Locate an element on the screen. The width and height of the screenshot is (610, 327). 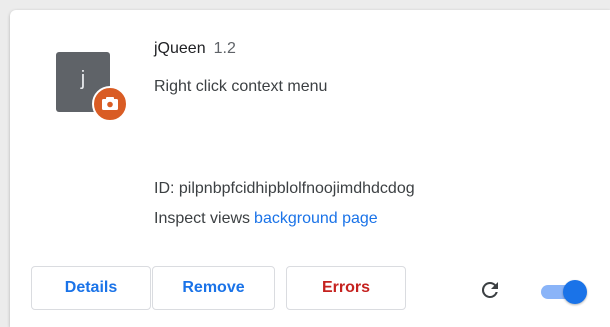
extension-id: ID: pilpnbpfcidhipblolfnoojimdhdcdog is located at coordinates (284, 188).